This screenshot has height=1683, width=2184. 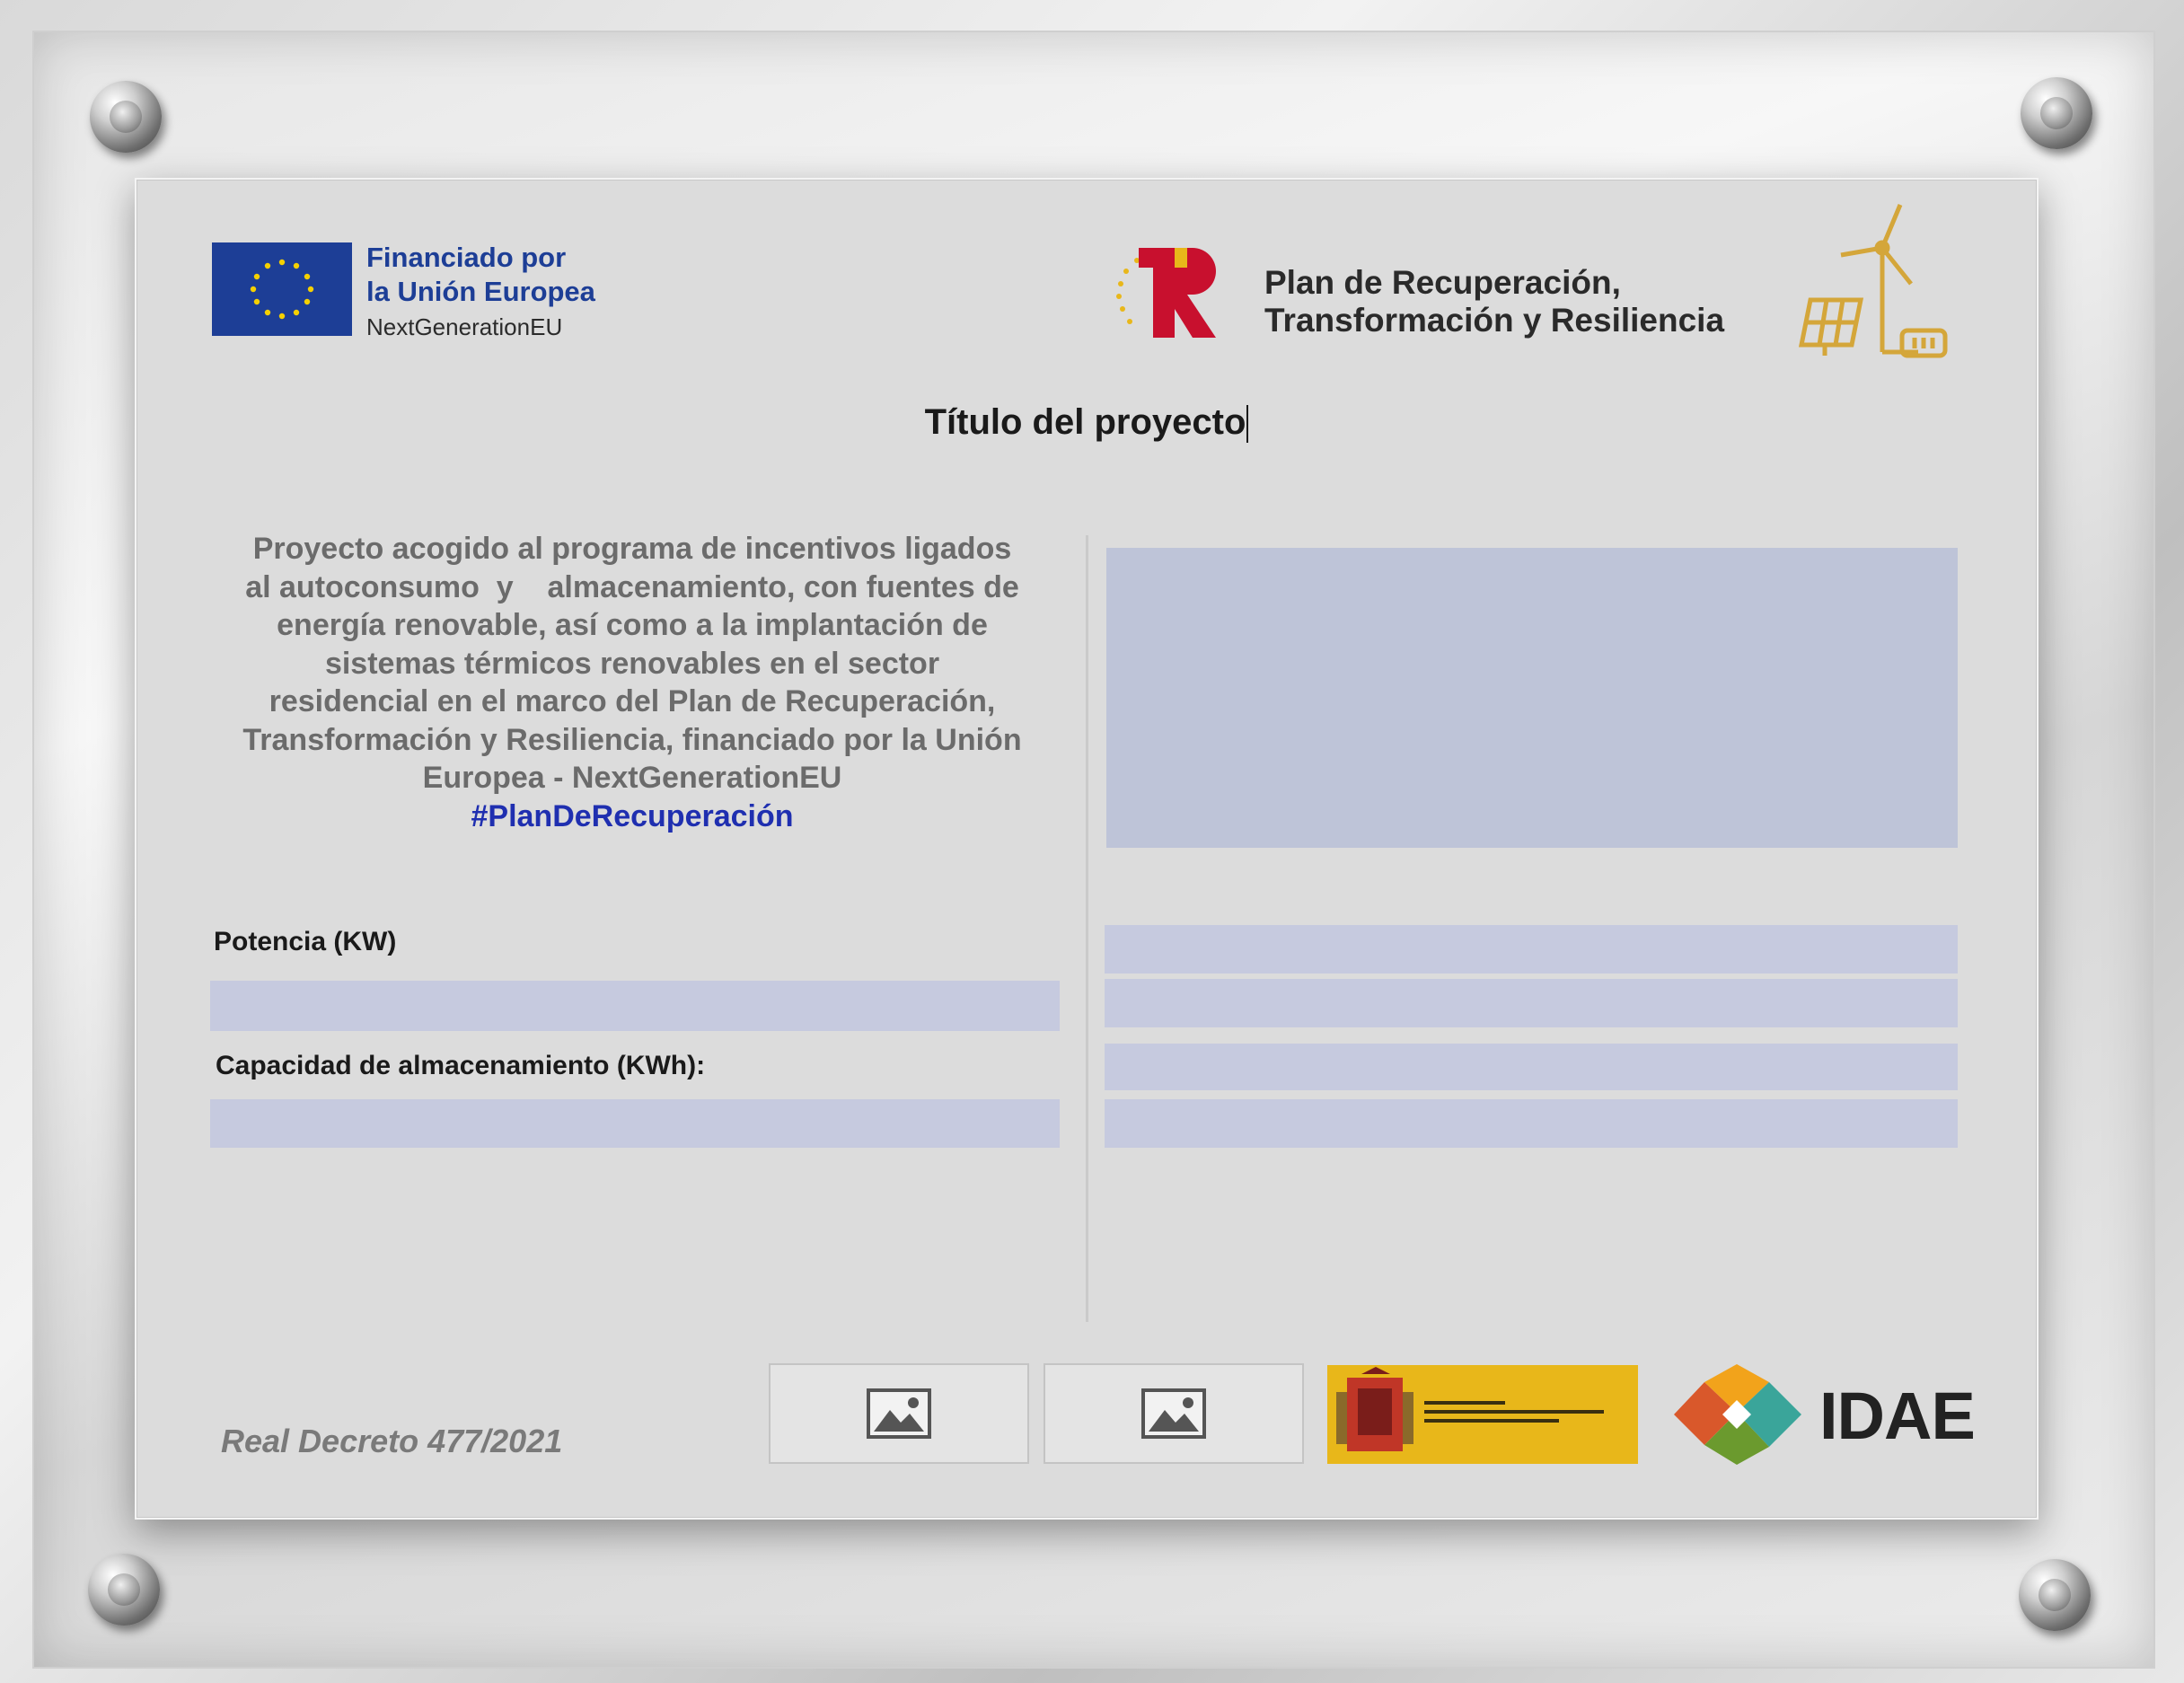 I want to click on plan-line2: Transformación y Resiliencia, so click(x=1494, y=320).